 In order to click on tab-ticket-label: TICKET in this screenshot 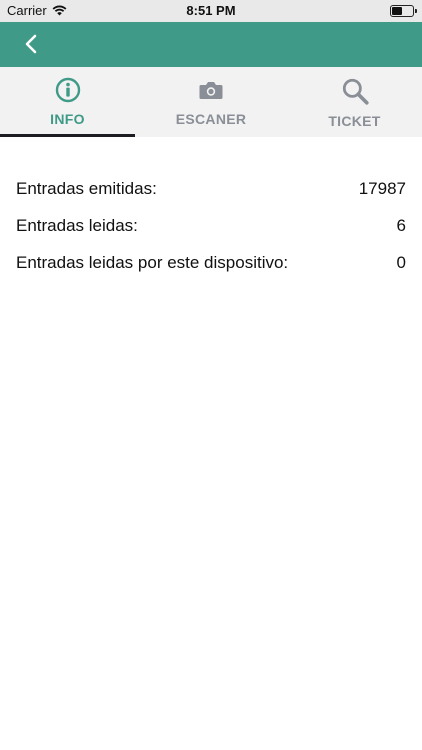, I will do `click(354, 121)`.